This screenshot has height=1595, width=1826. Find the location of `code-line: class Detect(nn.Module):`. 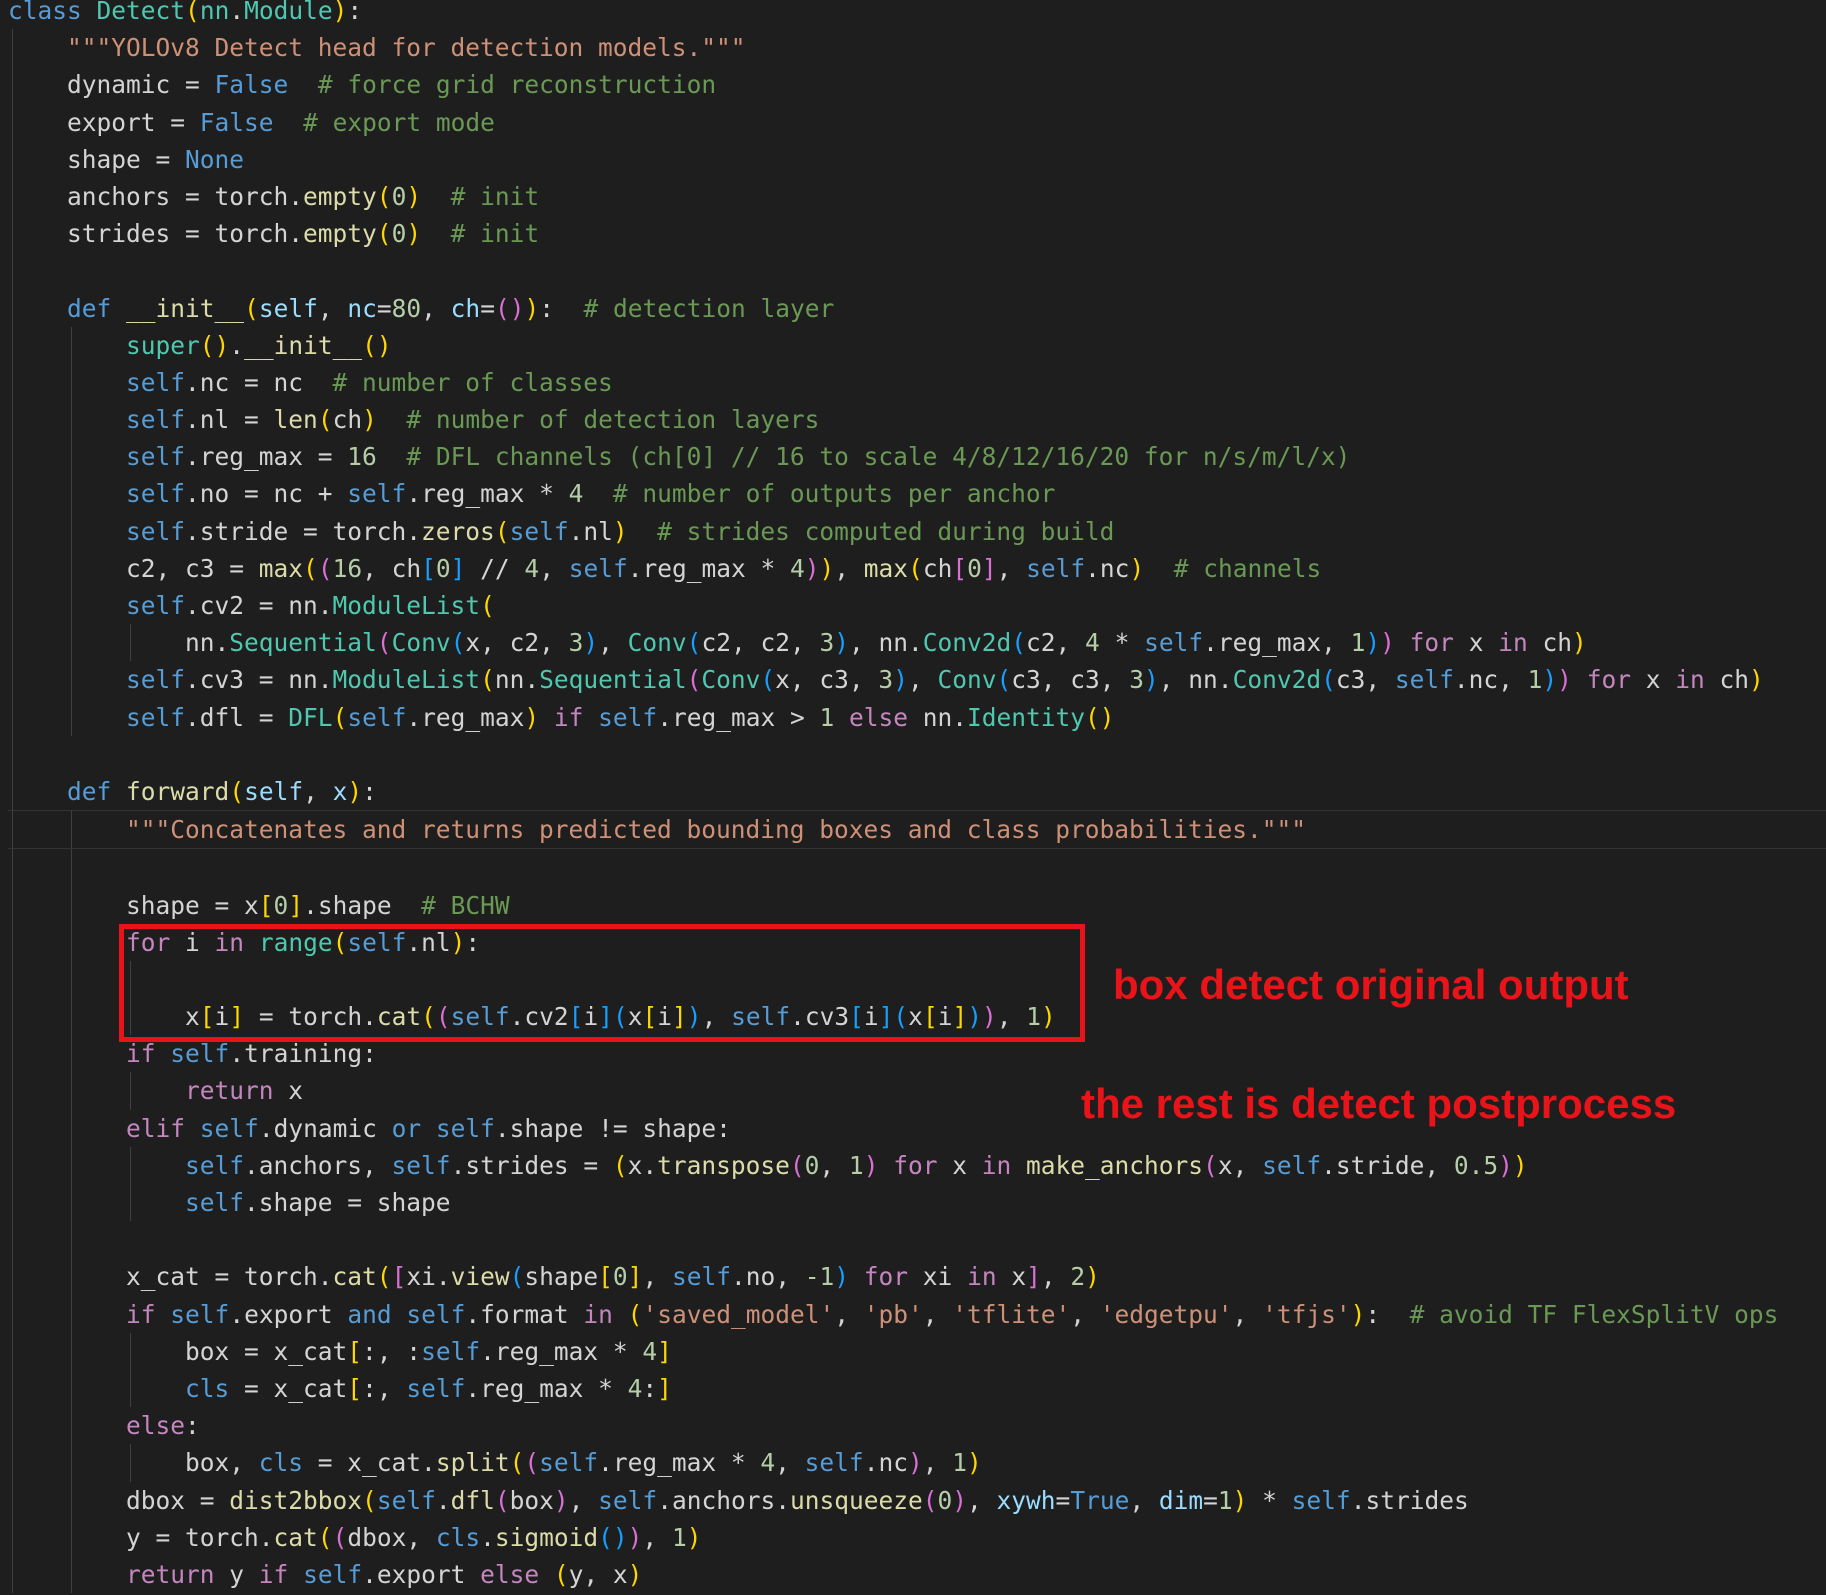

code-line: class Detect(nn.Module): is located at coordinates (917, 14).